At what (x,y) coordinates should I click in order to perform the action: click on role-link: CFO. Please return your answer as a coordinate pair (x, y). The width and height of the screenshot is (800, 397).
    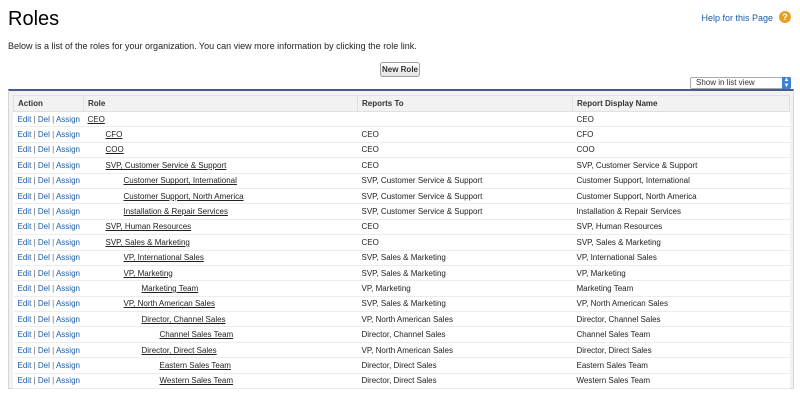
    Looking at the image, I should click on (114, 134).